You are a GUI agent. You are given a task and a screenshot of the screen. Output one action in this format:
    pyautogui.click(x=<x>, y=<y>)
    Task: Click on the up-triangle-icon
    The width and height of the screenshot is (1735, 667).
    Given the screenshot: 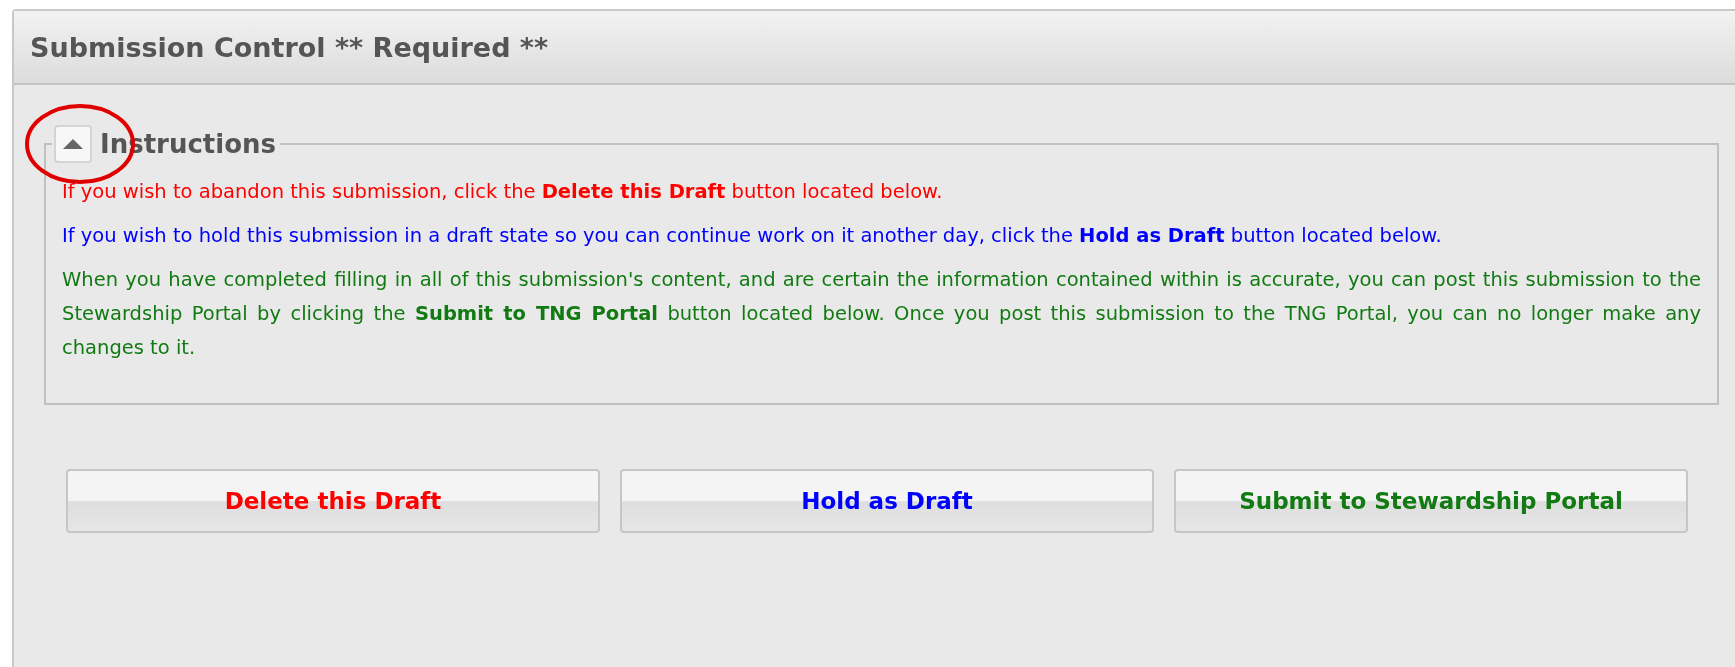 What is the action you would take?
    pyautogui.click(x=73, y=144)
    